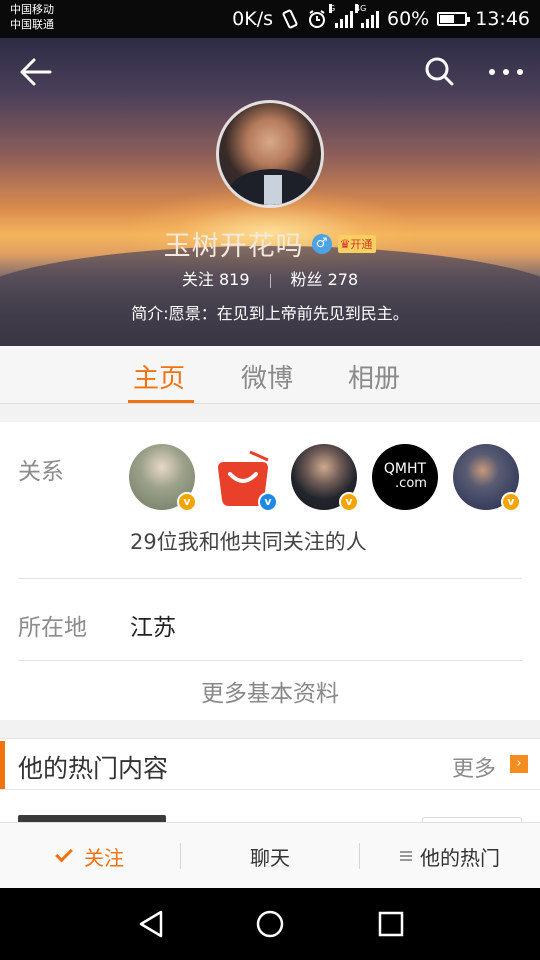  What do you see at coordinates (361, 244) in the screenshot?
I see `vip-label: 开通` at bounding box center [361, 244].